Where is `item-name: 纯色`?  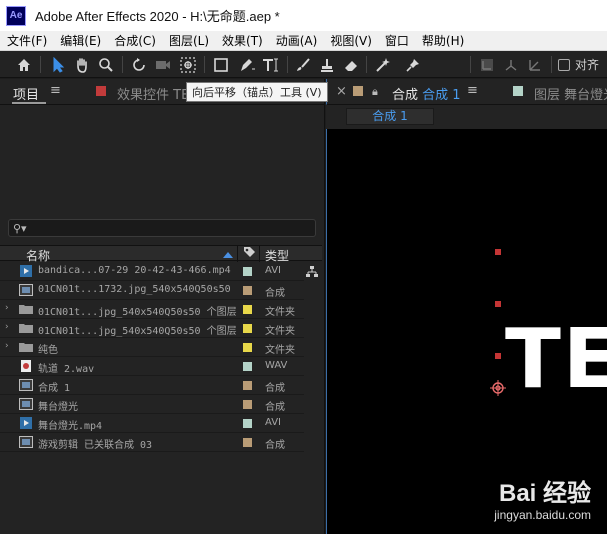 item-name: 纯色 is located at coordinates (48, 350).